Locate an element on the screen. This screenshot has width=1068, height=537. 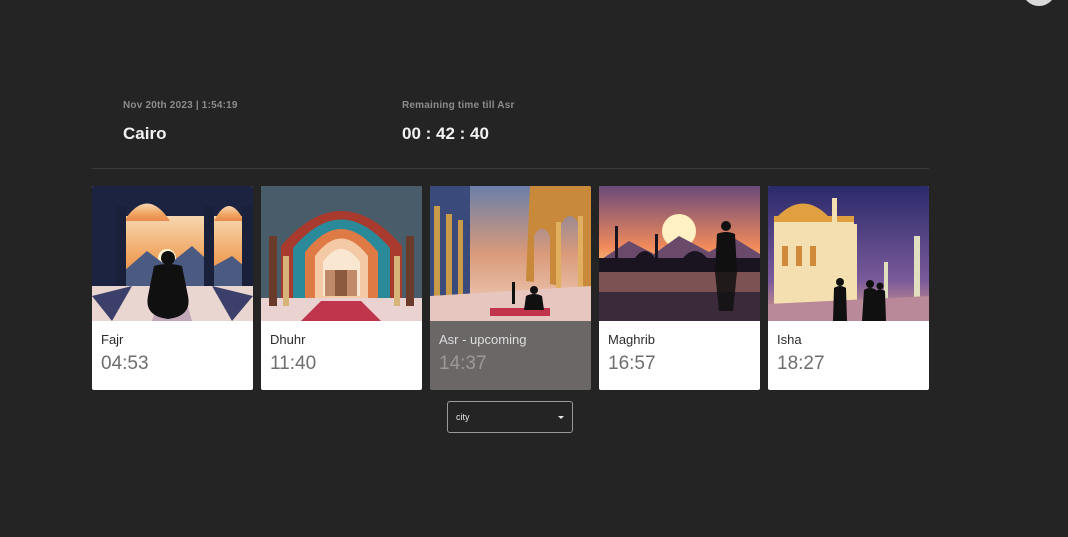
prayer-name: Dhuhr is located at coordinates (288, 339).